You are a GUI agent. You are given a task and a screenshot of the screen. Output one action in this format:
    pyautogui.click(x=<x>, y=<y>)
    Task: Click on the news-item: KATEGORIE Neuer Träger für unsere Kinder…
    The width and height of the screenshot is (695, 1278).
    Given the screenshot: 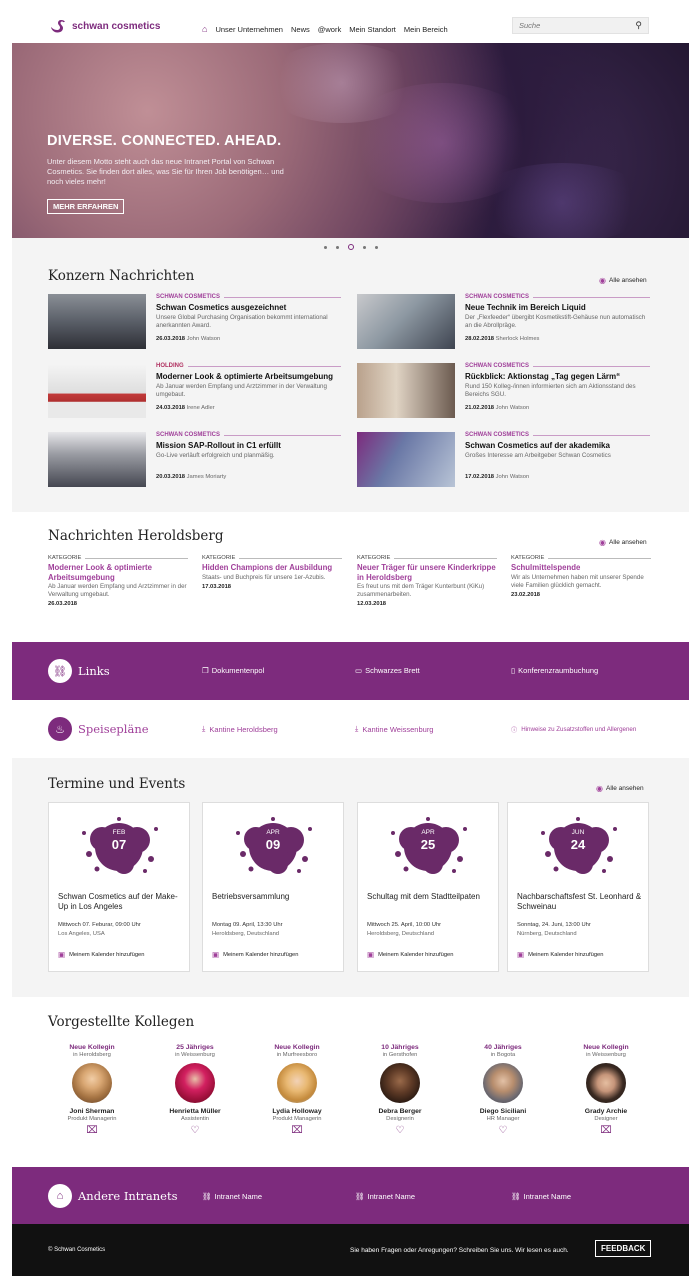 What is the action you would take?
    pyautogui.click(x=427, y=581)
    